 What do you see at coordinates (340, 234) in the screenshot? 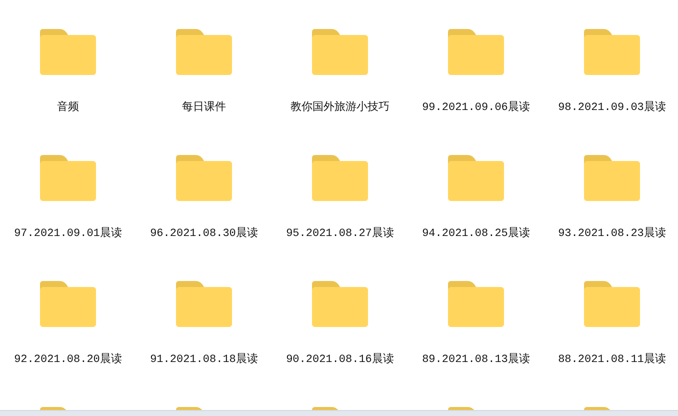
I see `folder-name: 95.2021.08.27晨读` at bounding box center [340, 234].